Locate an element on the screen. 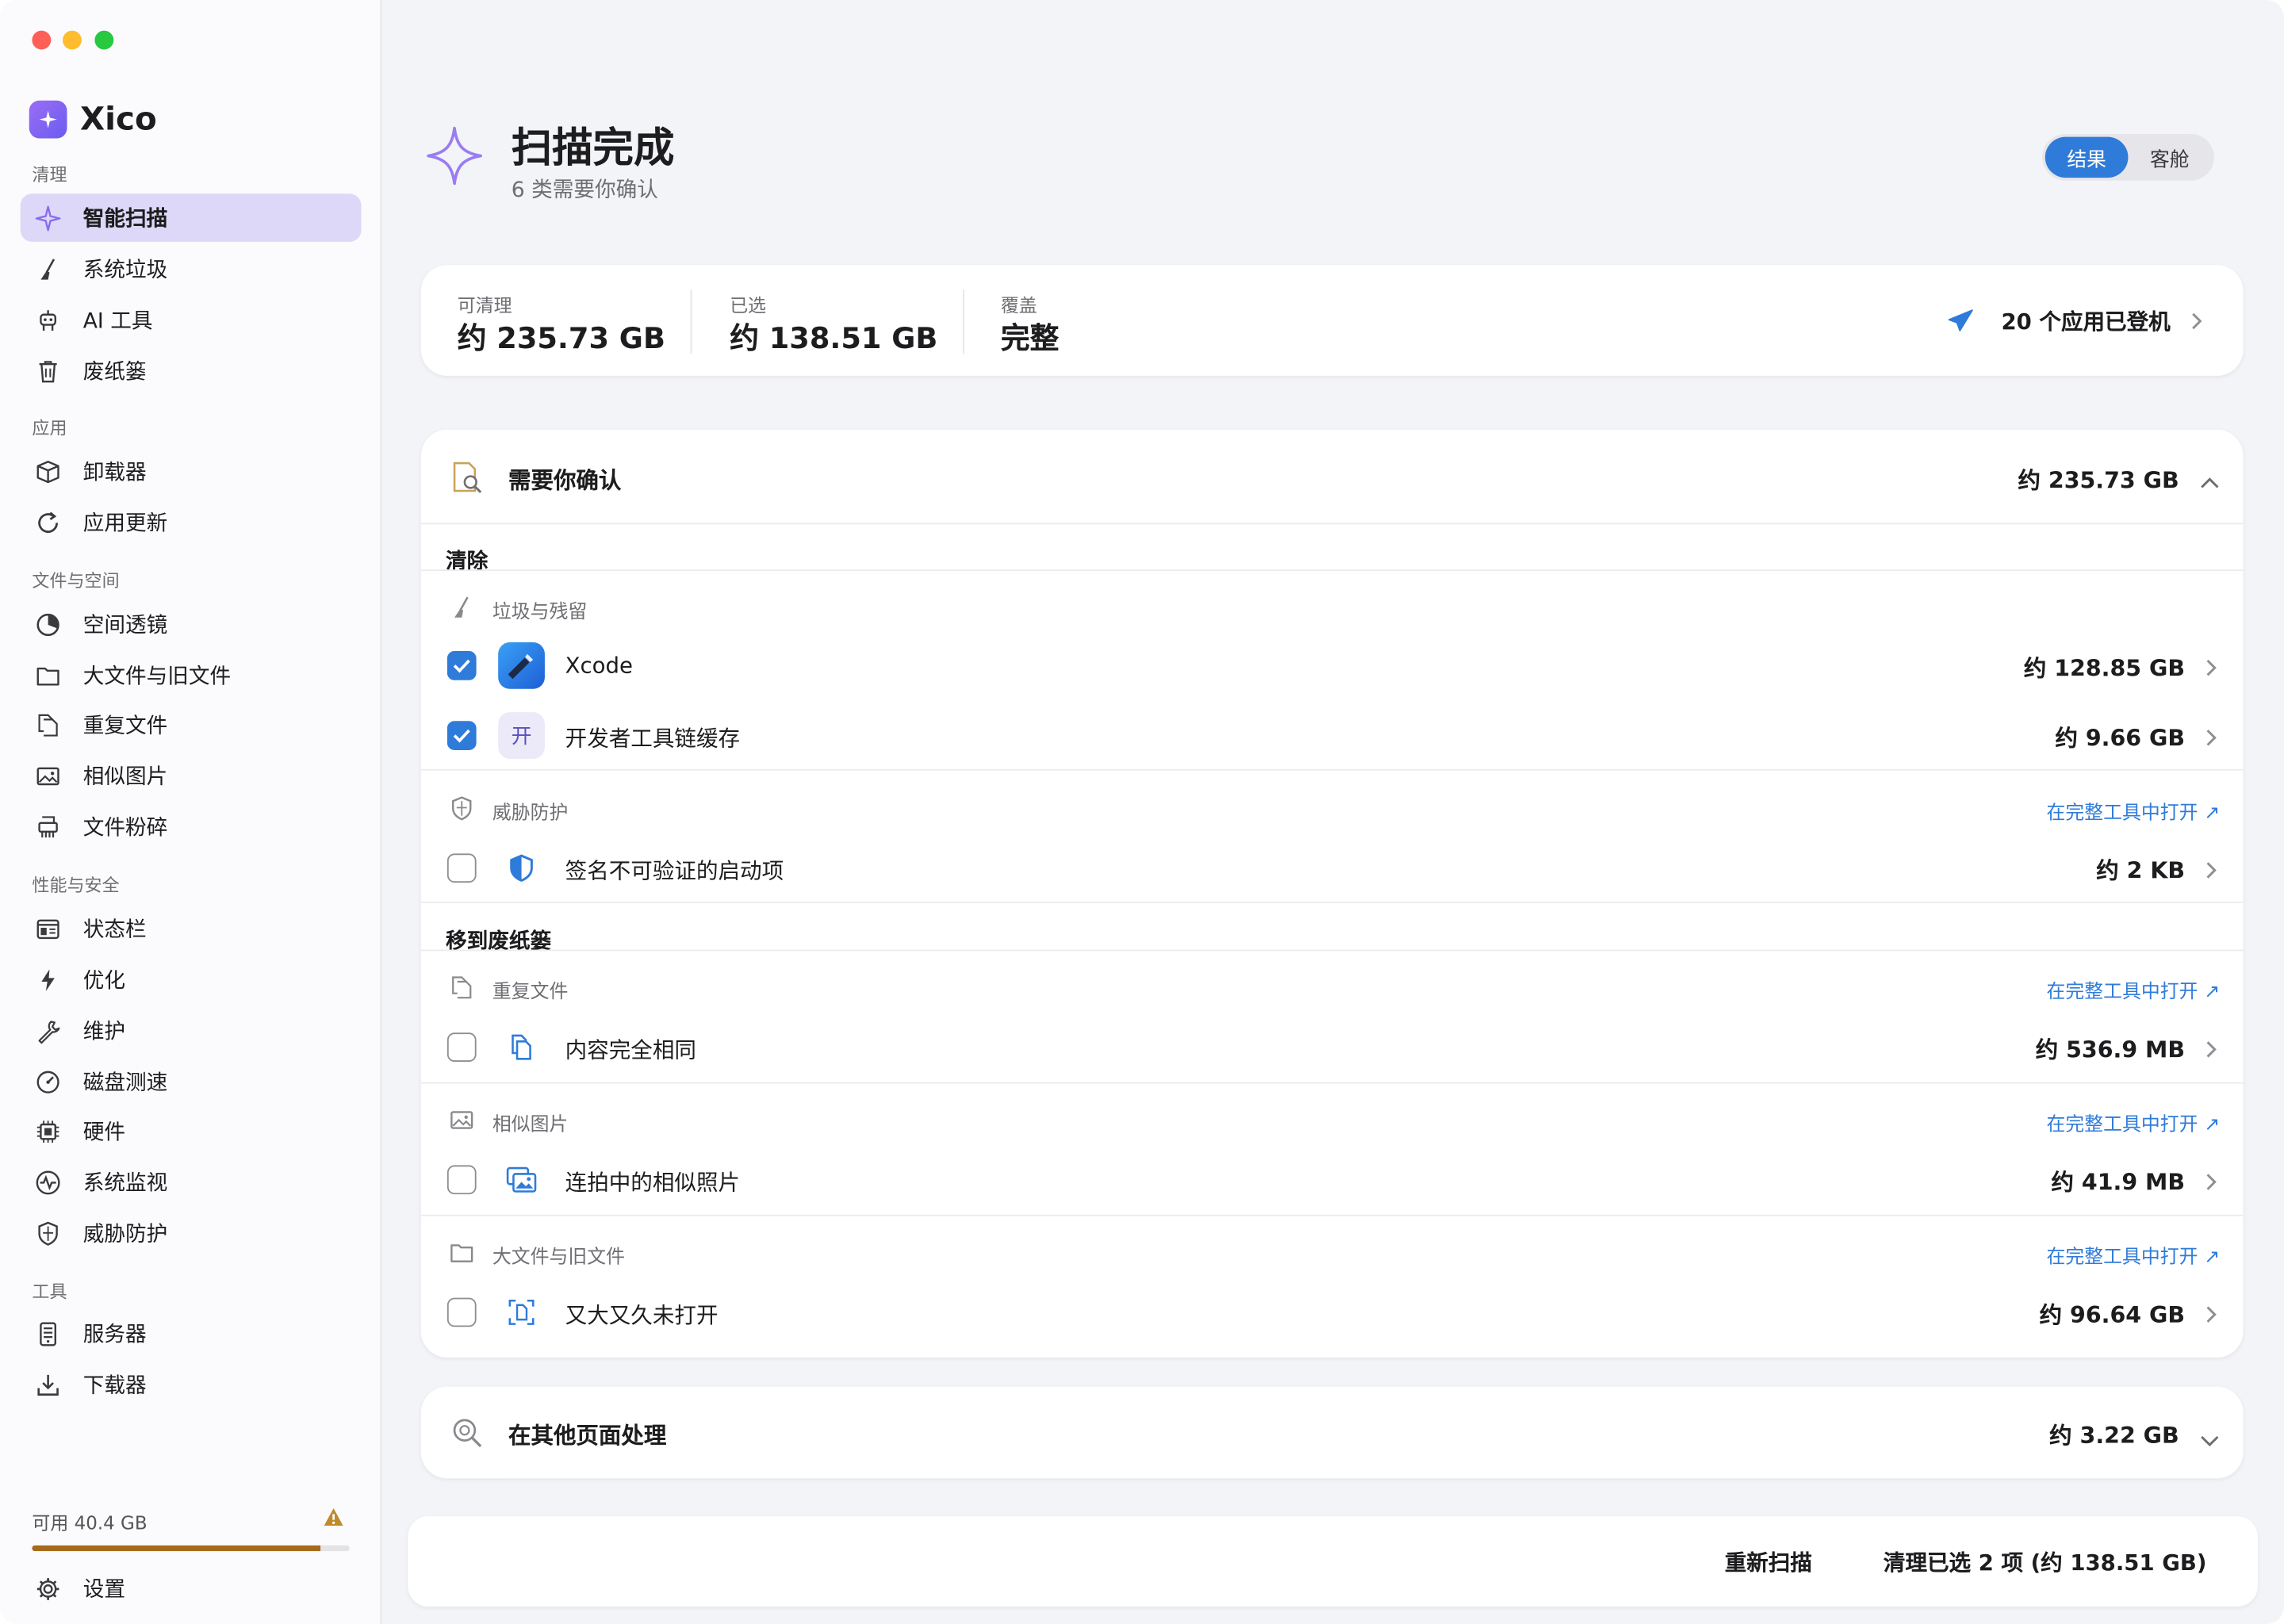 The height and width of the screenshot is (1624, 2284). zoom-window-button is located at coordinates (104, 40).